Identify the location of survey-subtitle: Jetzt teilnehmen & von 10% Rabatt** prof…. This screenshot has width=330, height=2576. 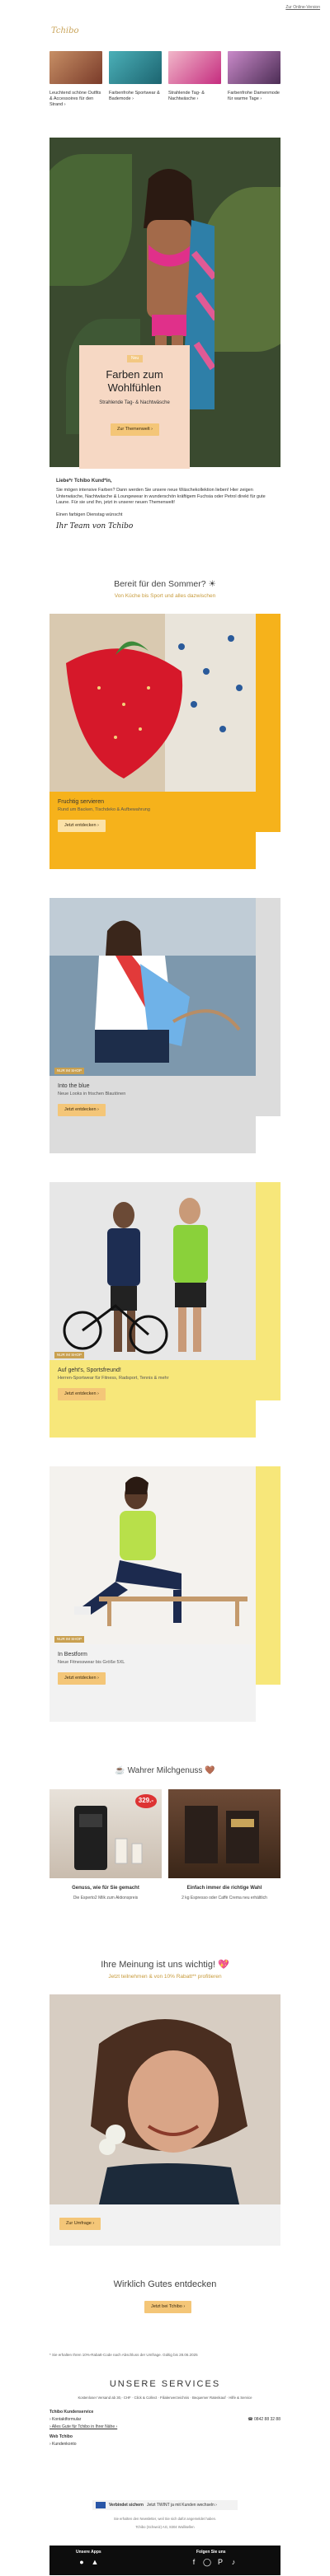
(165, 1977).